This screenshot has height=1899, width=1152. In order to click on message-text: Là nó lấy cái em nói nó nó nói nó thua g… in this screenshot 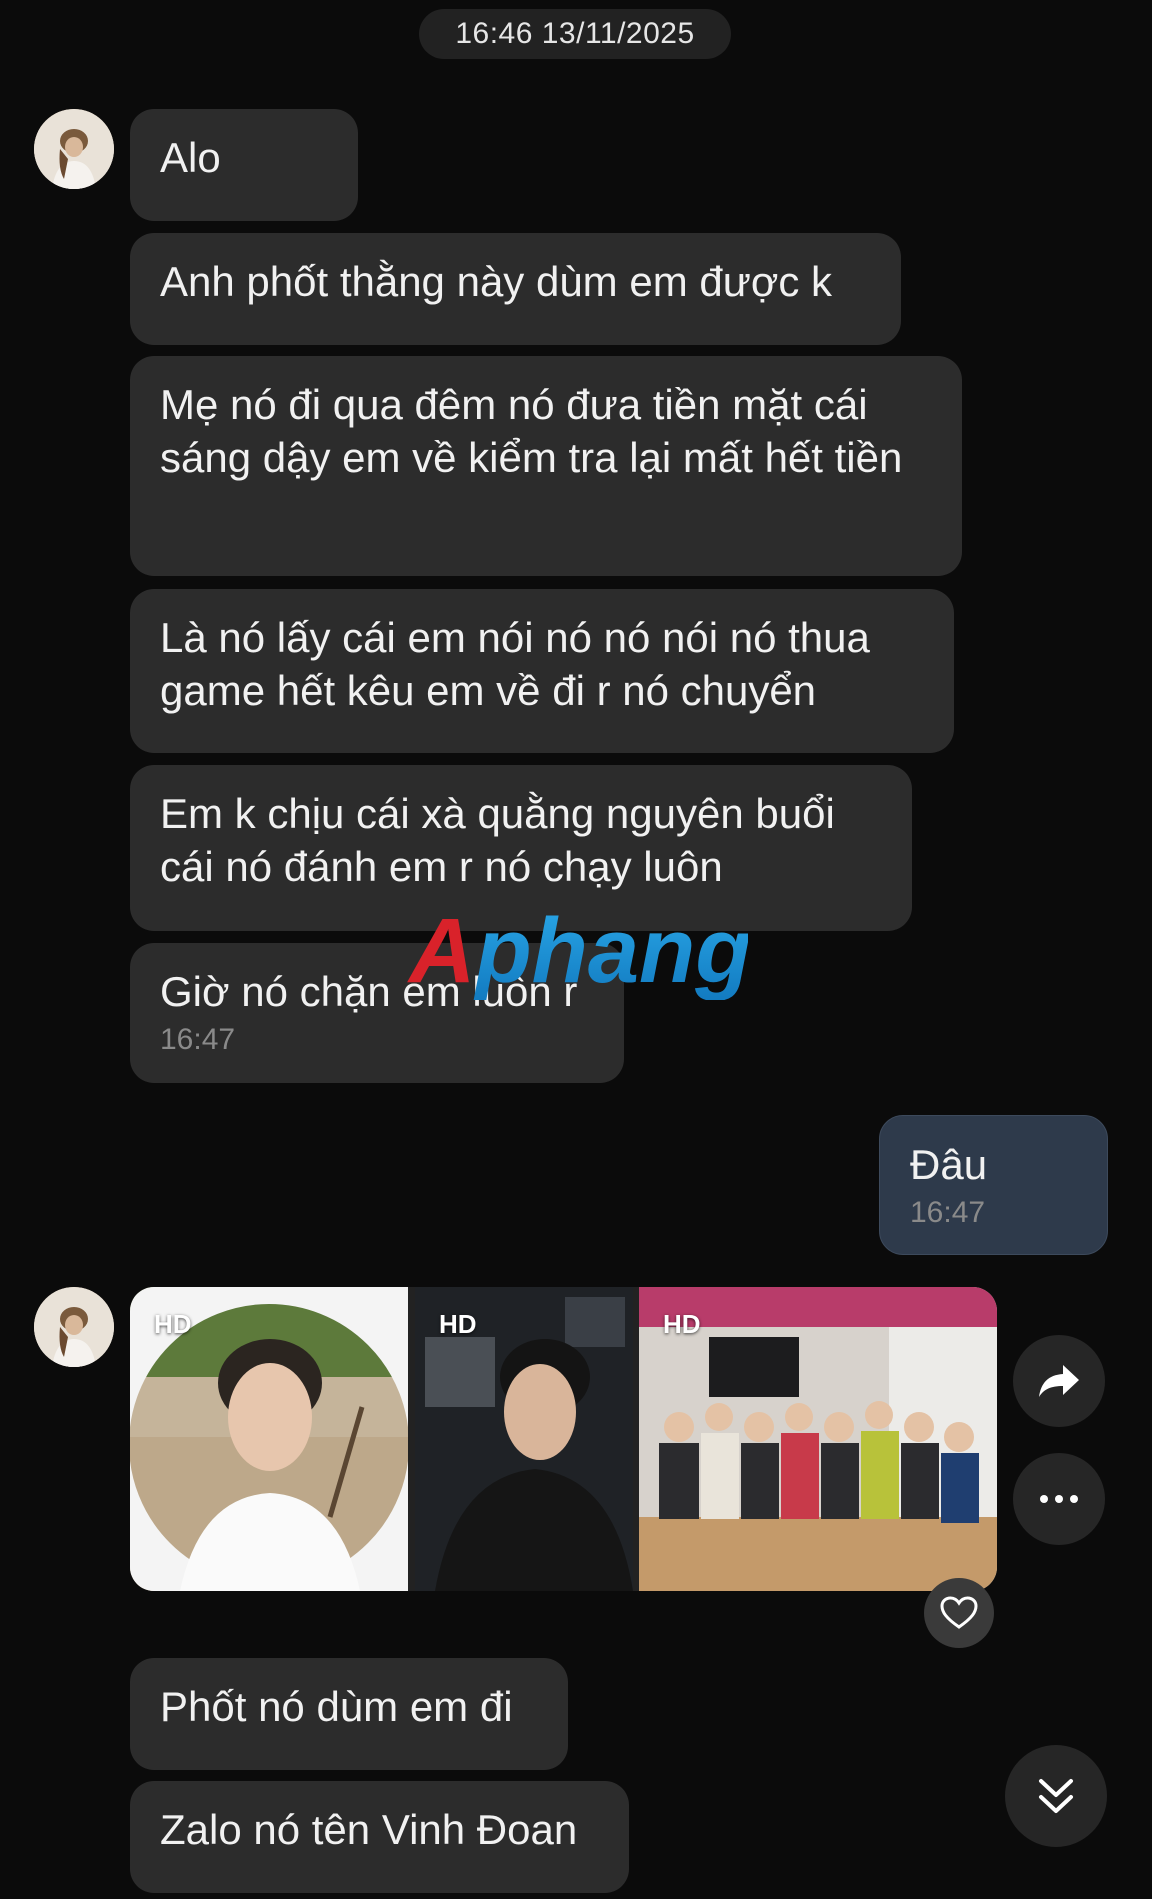, I will do `click(515, 664)`.